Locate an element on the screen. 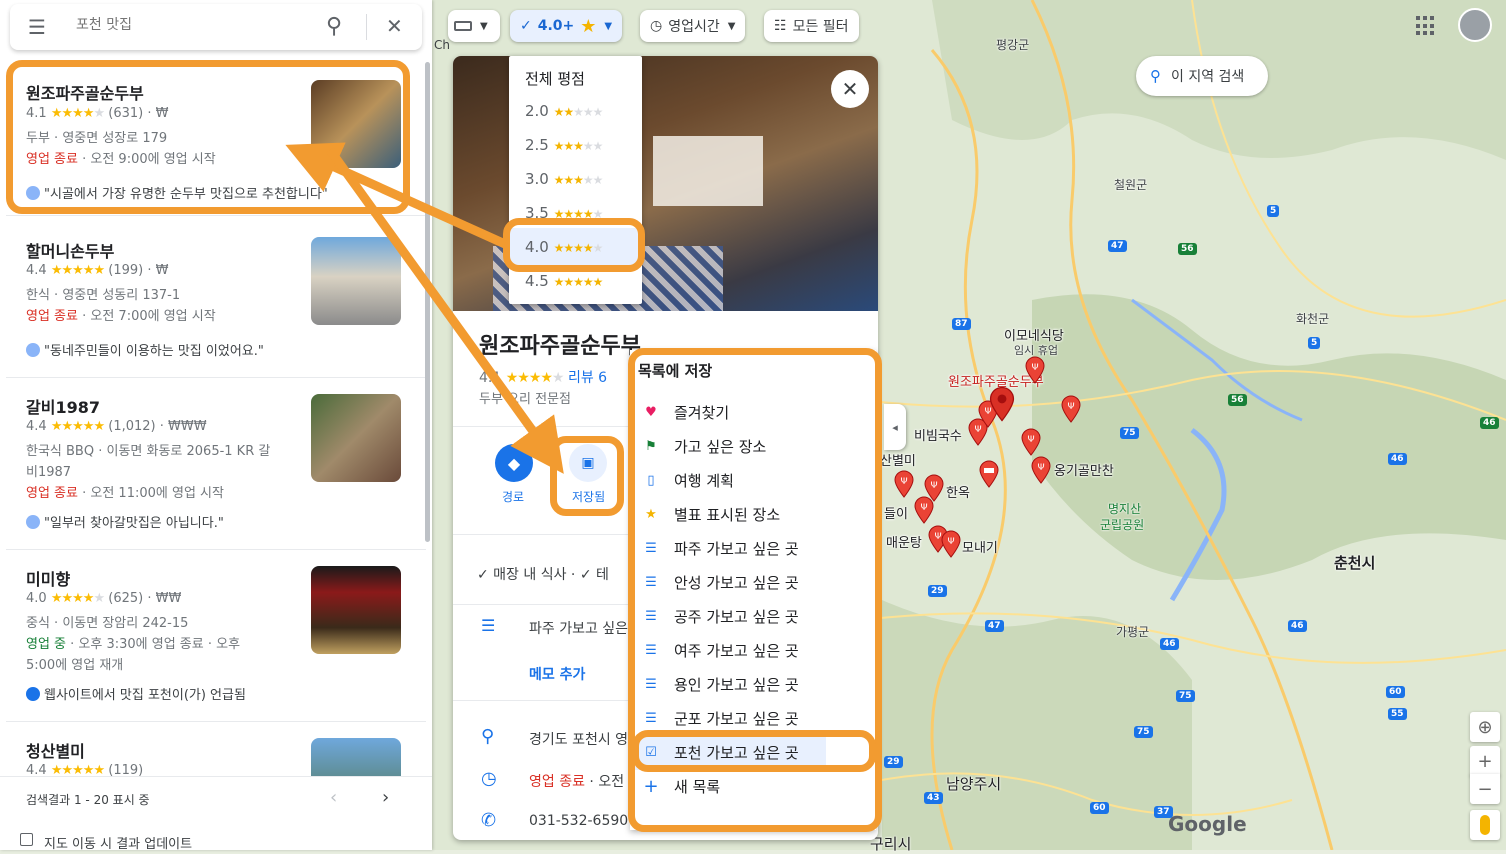 Image resolution: width=1506 pixels, height=854 pixels. rating-option-4-5: 4.5 ★★★★★ is located at coordinates (564, 281).